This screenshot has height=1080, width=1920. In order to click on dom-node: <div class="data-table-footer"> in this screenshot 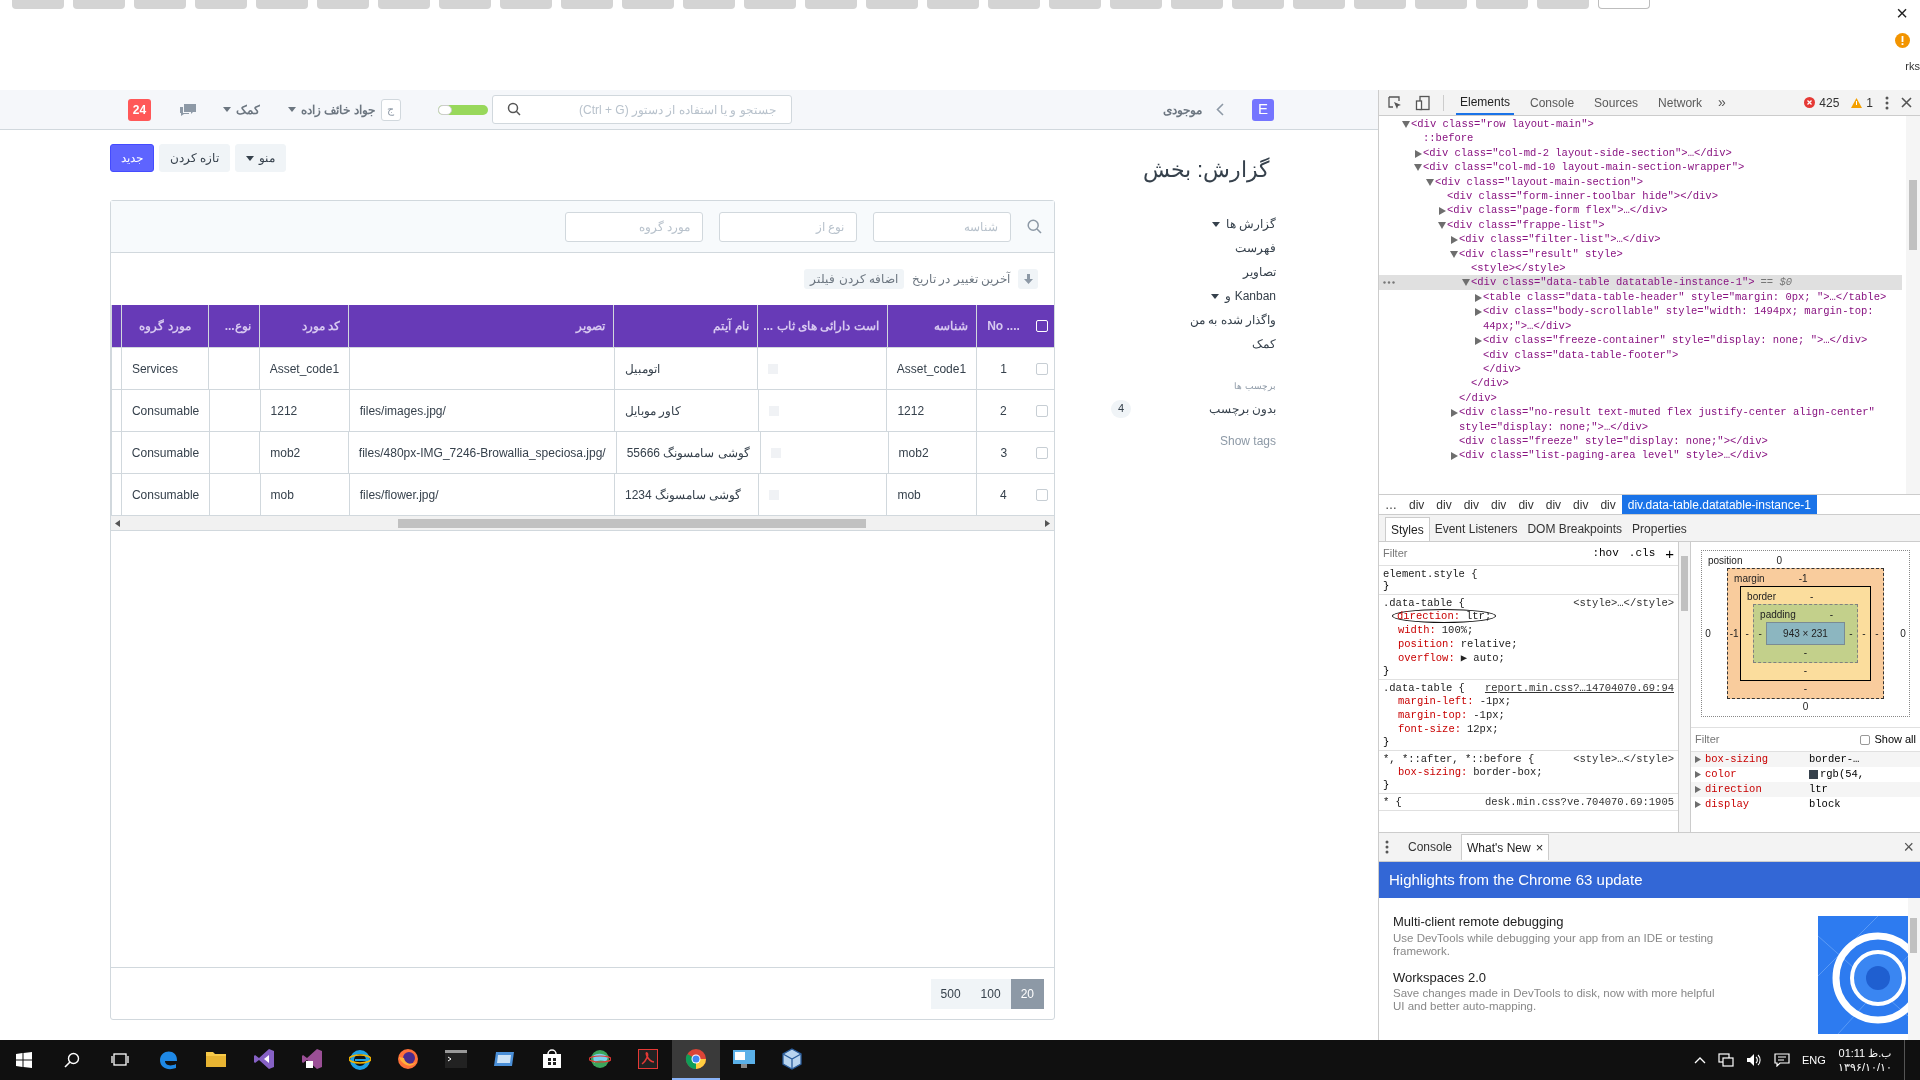, I will do `click(1581, 354)`.